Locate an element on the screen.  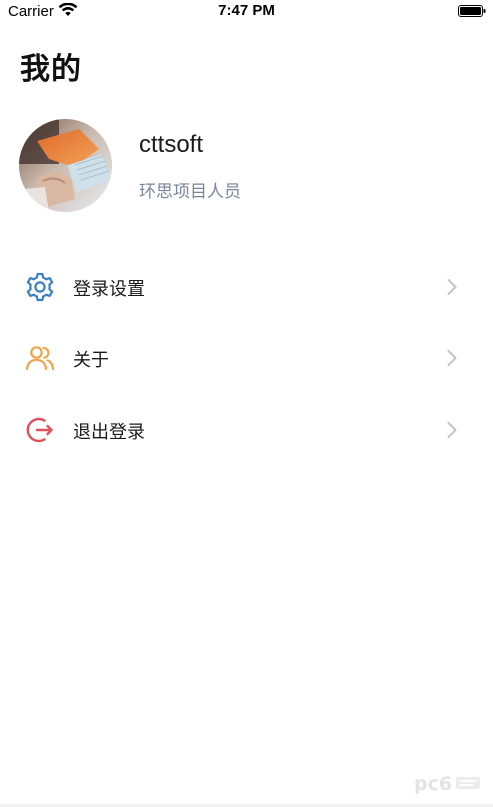
menu-item-label: 退出登录 is located at coordinates (109, 432).